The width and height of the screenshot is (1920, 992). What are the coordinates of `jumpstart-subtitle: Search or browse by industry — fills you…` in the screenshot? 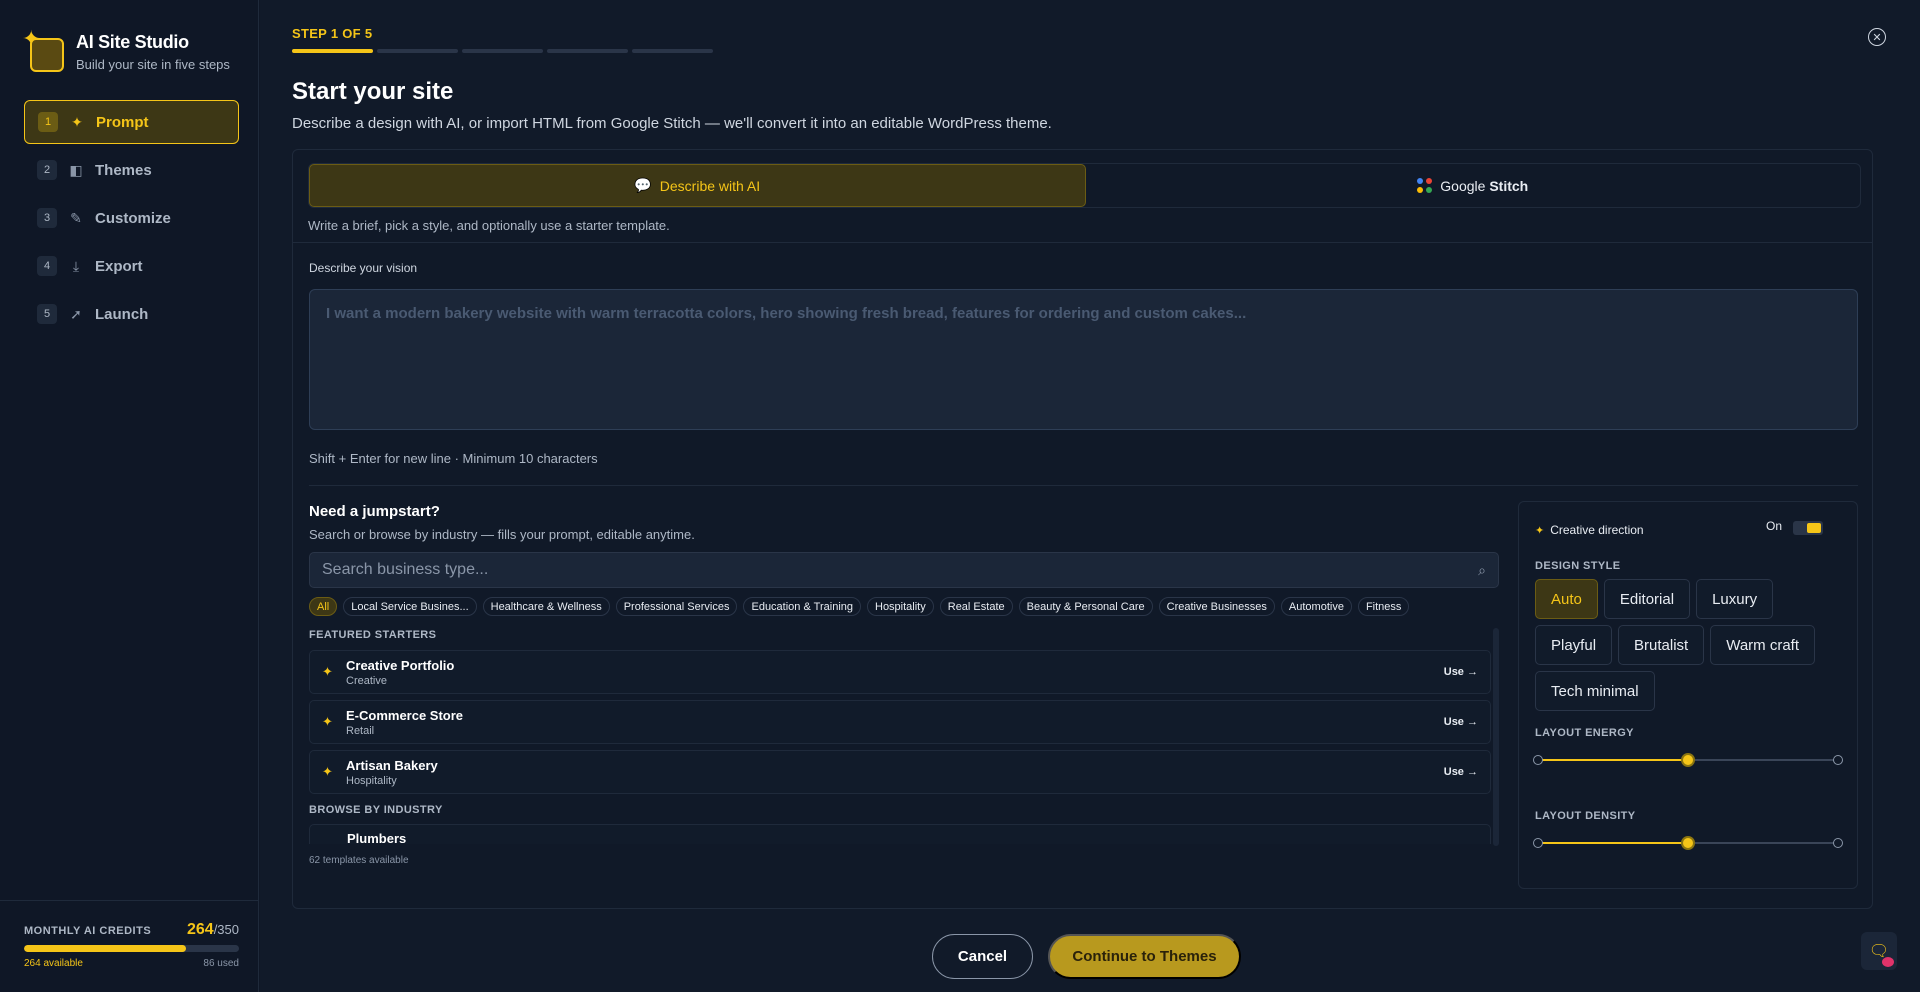 It's located at (502, 534).